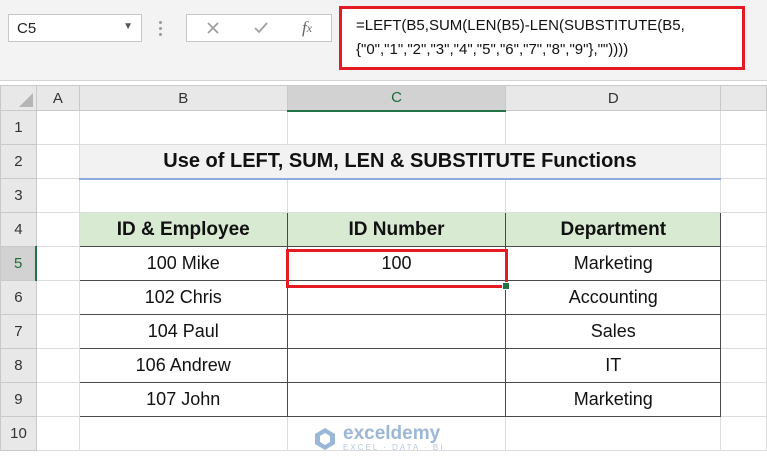 This screenshot has height=474, width=767. What do you see at coordinates (27, 28) in the screenshot?
I see `name-box-value: C5` at bounding box center [27, 28].